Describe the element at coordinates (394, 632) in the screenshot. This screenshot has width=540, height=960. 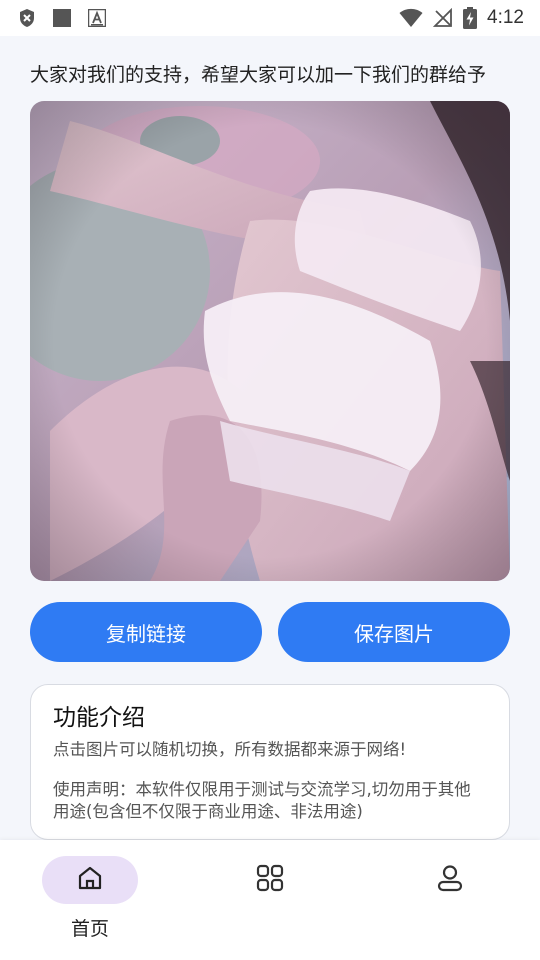
I see `save-image-button: 保存图片` at that location.